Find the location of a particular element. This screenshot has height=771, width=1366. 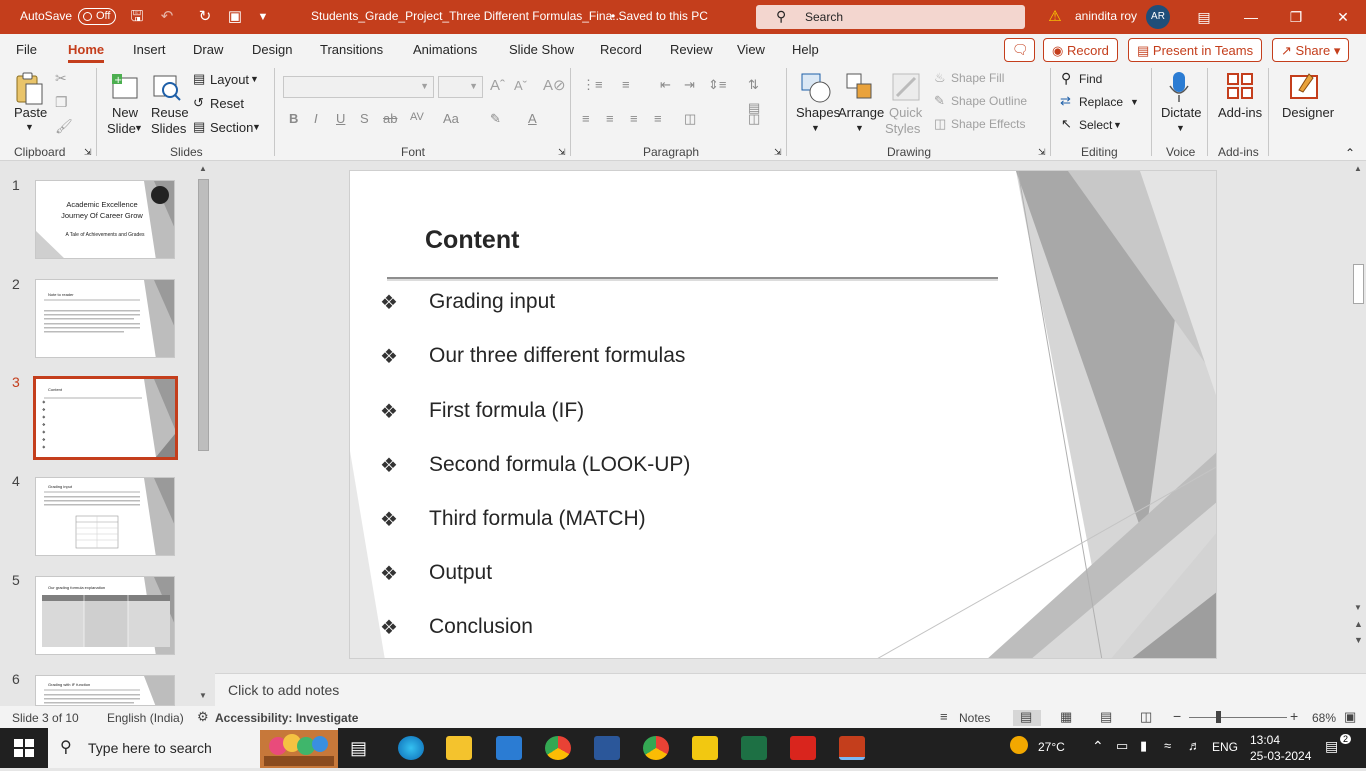

minimize-icon: — is located at coordinates (1251, 17).